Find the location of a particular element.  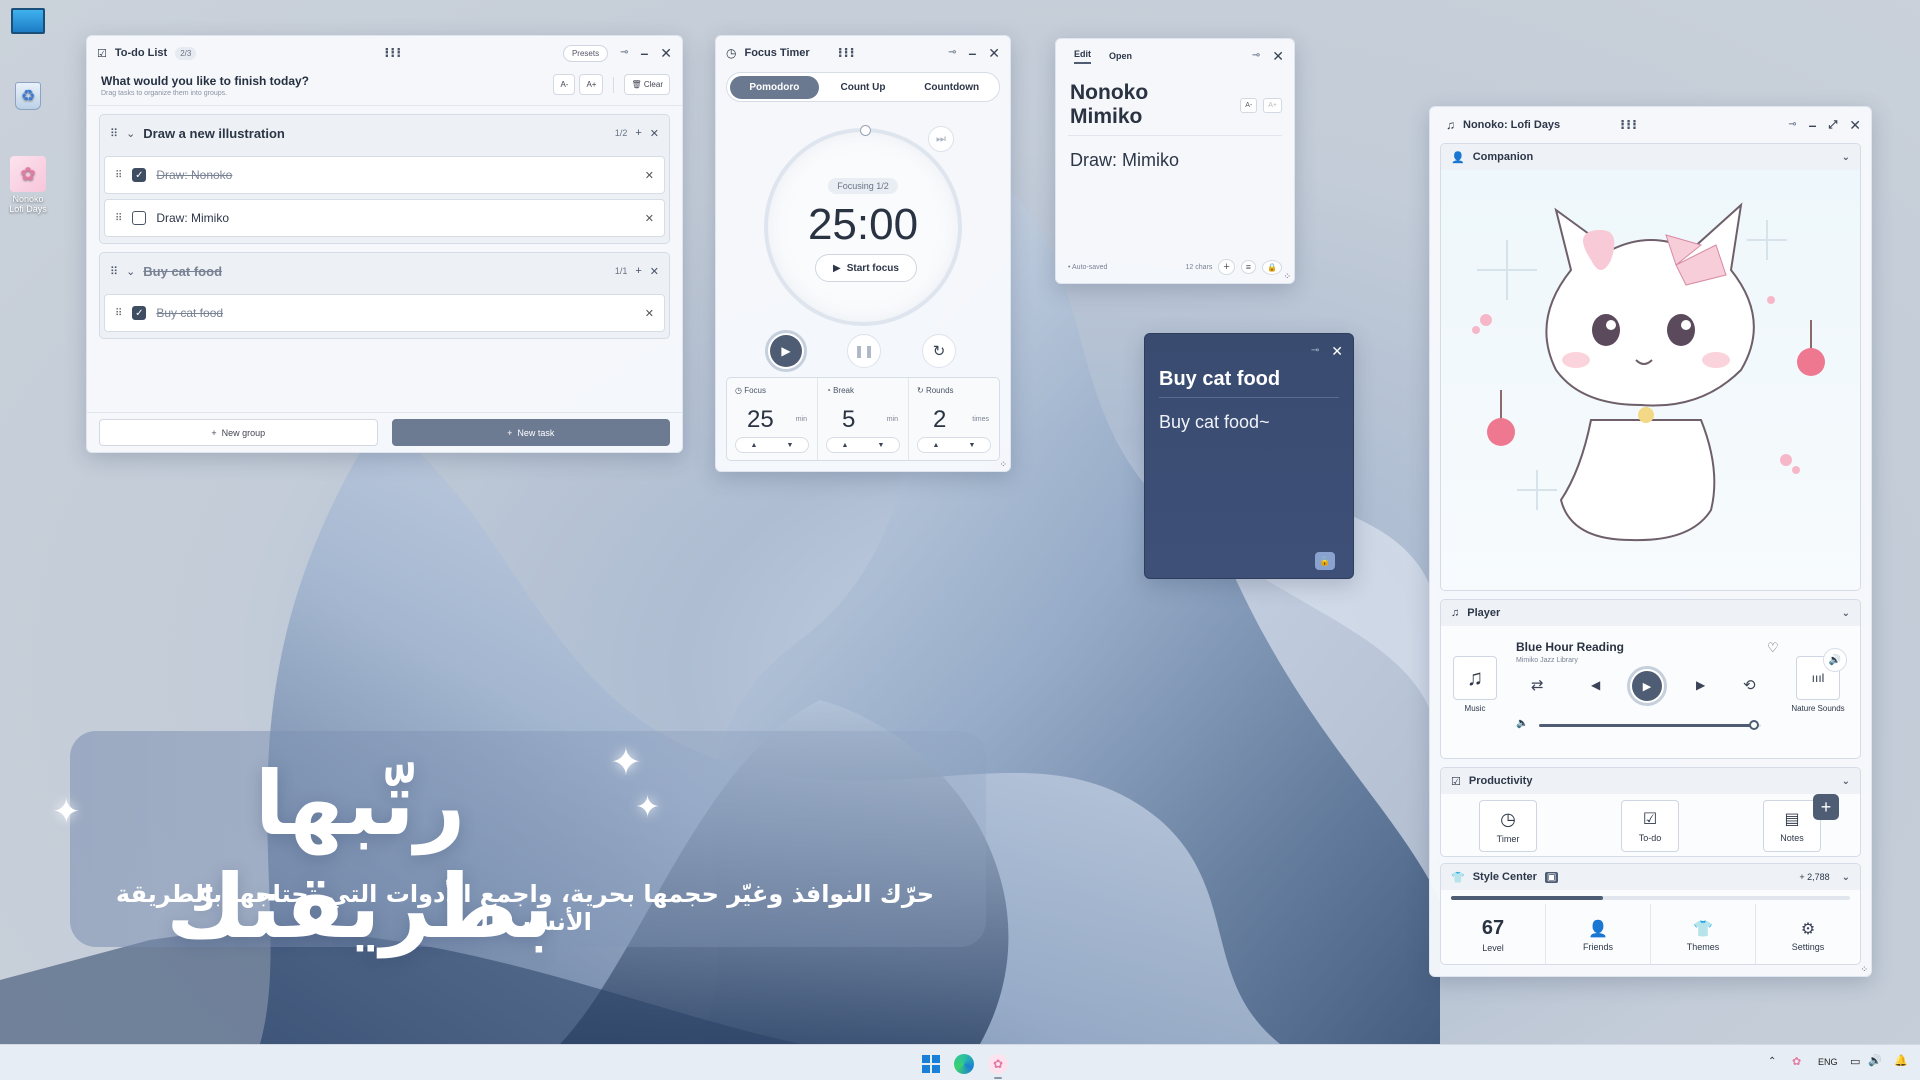

player-header: ♫ Player ⌄ is located at coordinates (1650, 613).